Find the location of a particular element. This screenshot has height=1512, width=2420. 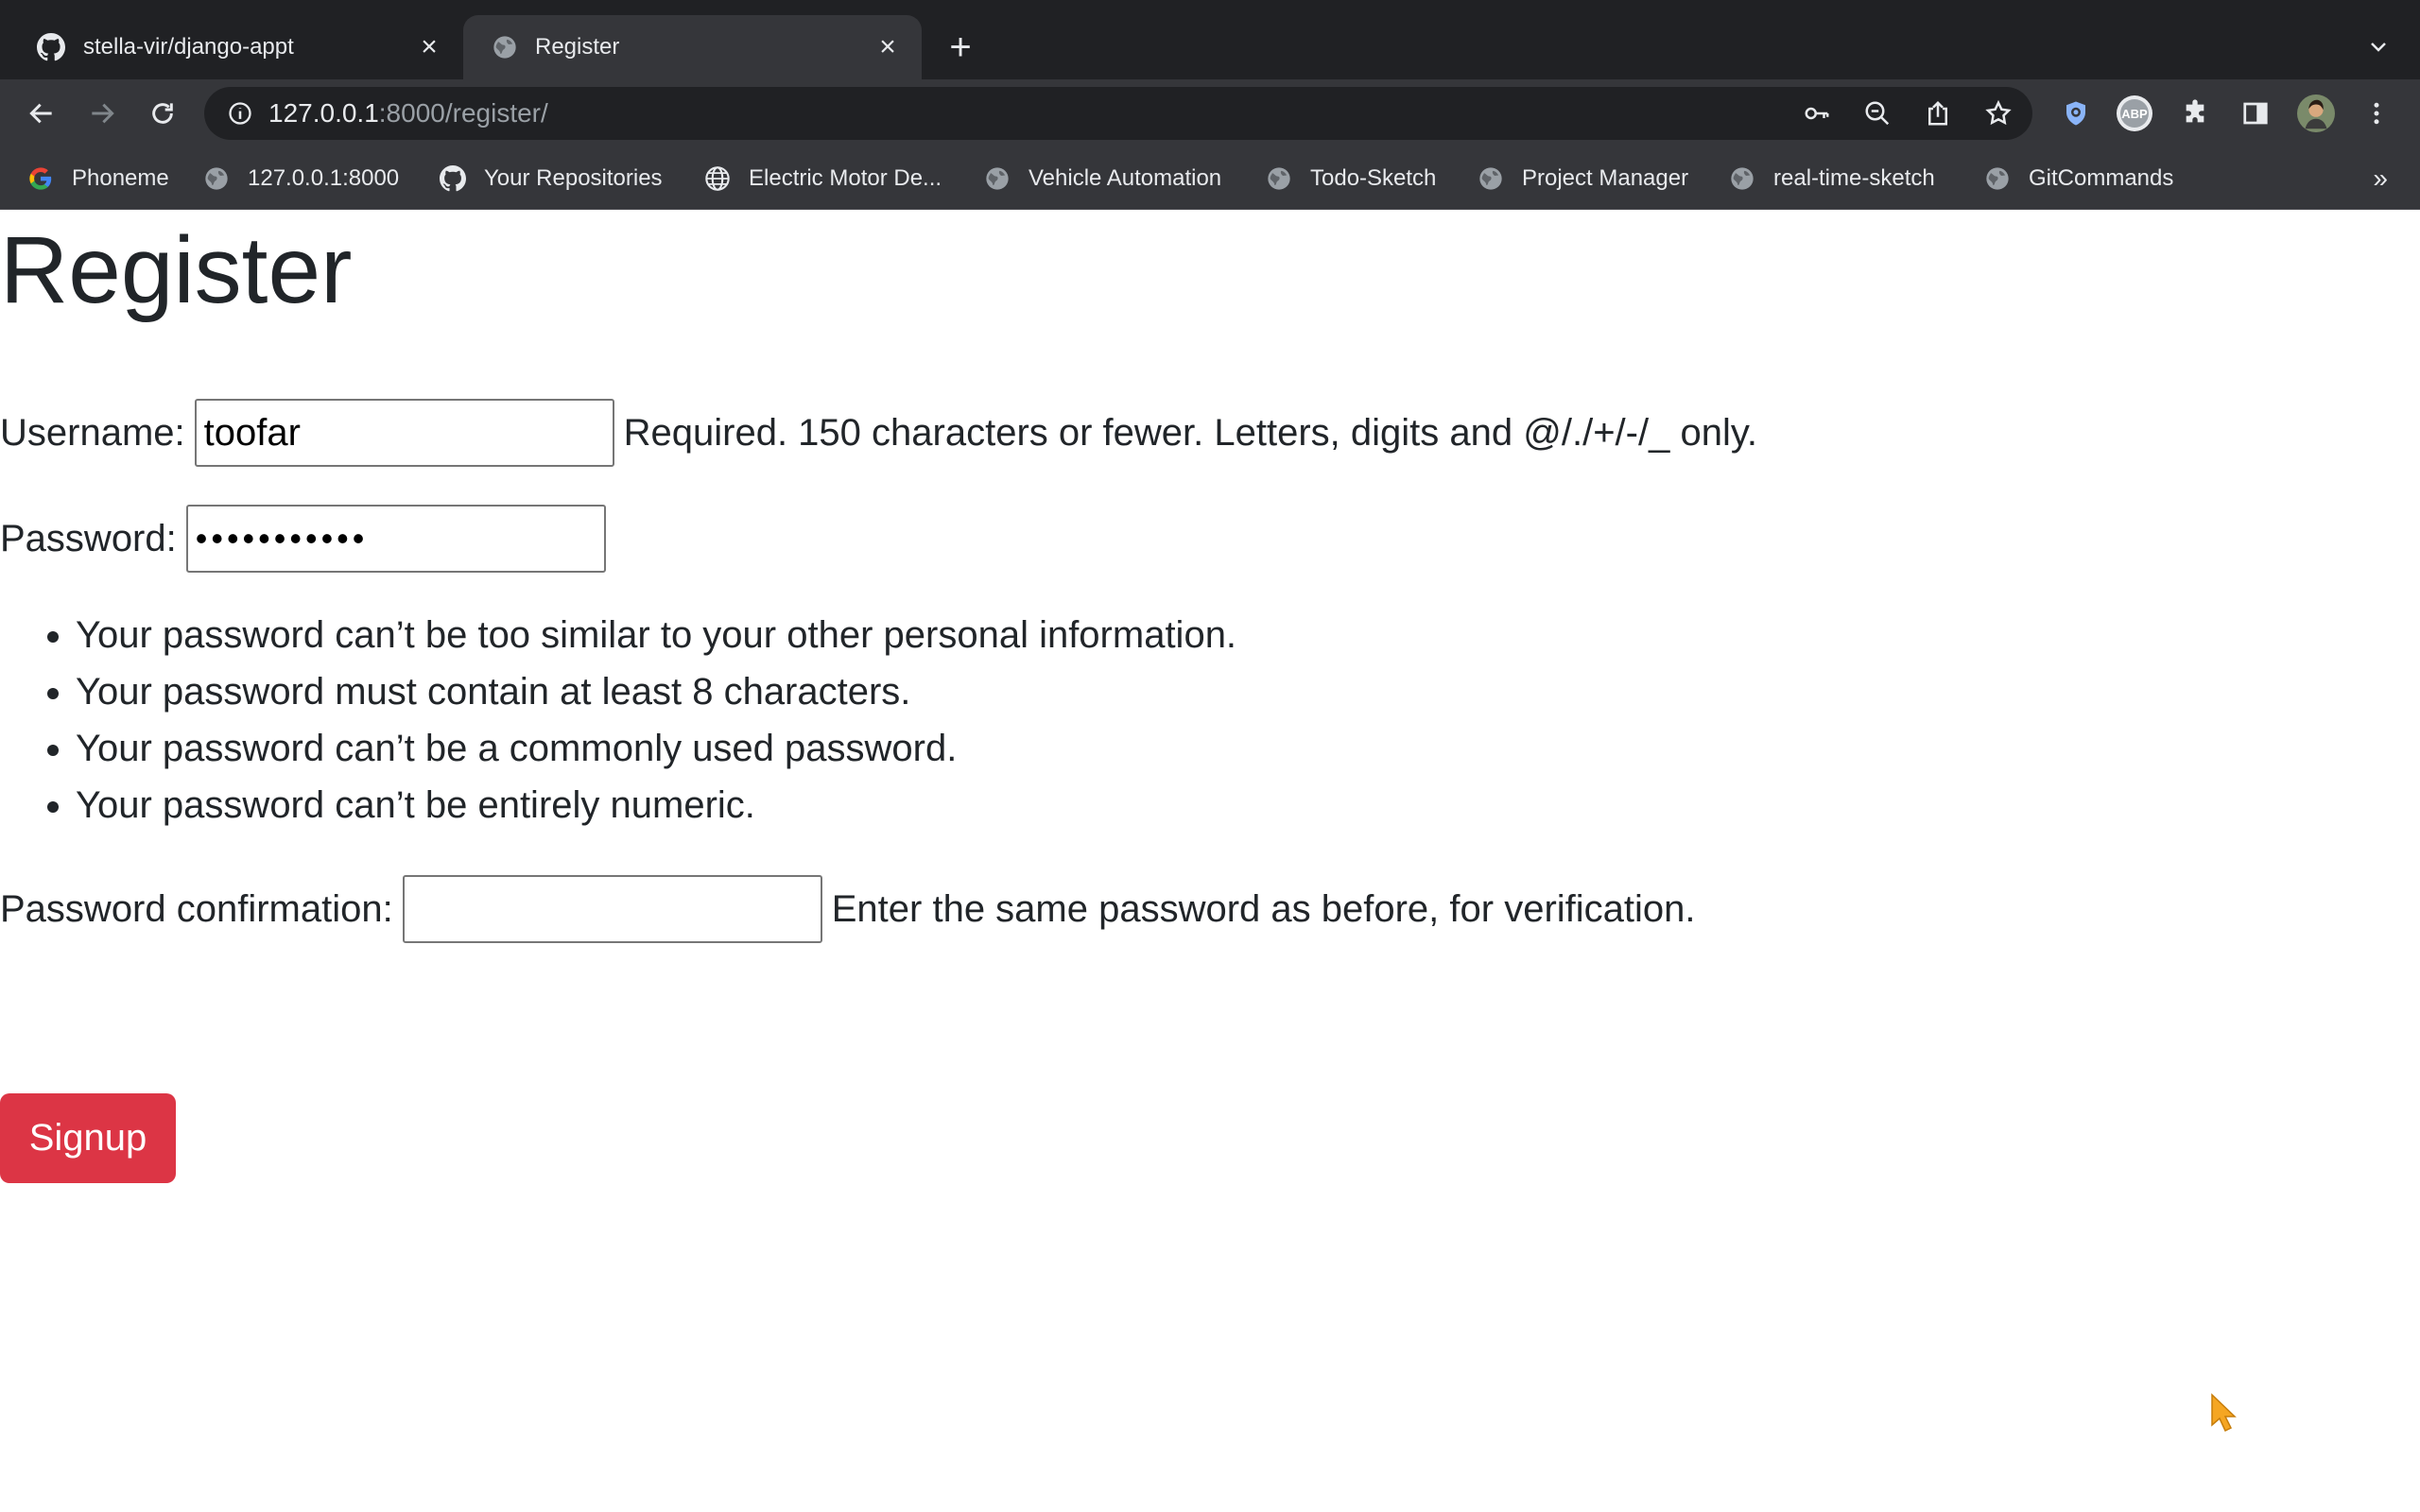

share-icon is located at coordinates (1938, 113).